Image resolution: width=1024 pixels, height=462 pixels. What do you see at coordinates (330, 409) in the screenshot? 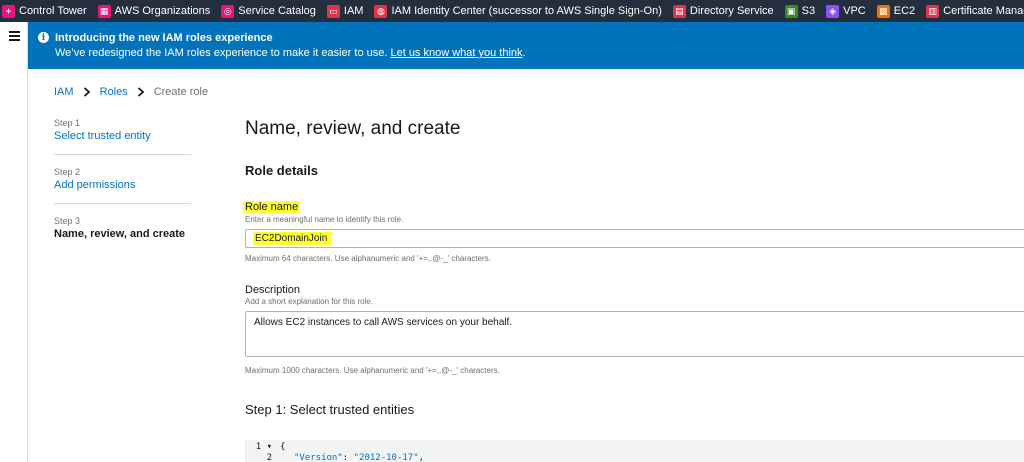
I see `trusted-entities-heading: Step 1: Select trusted entities` at bounding box center [330, 409].